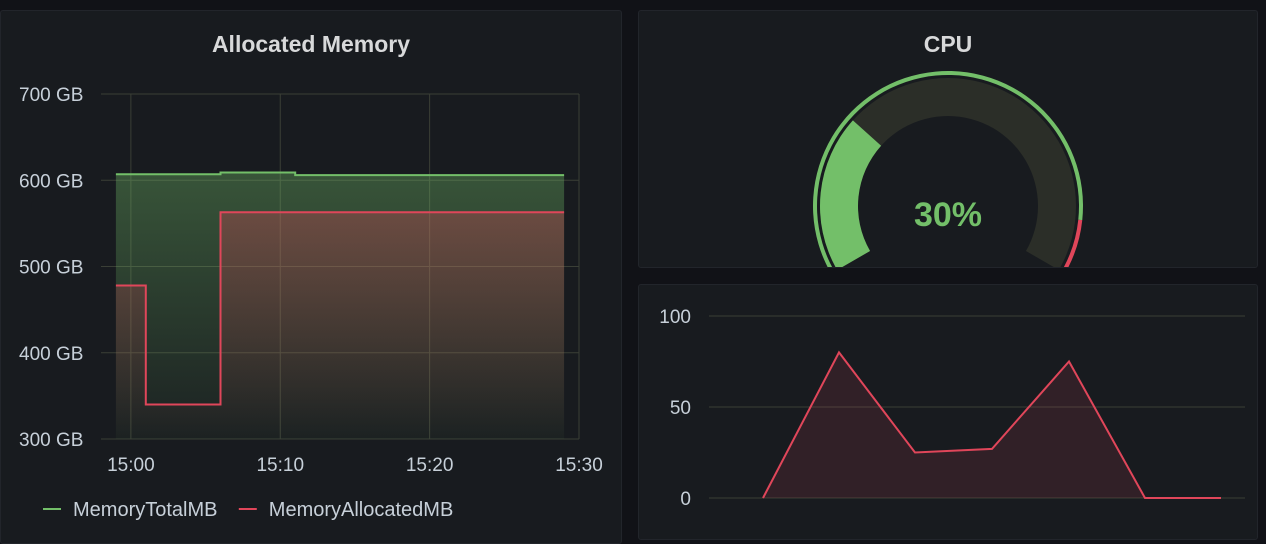 Image resolution: width=1266 pixels, height=544 pixels. I want to click on series-line, so click(340, 174).